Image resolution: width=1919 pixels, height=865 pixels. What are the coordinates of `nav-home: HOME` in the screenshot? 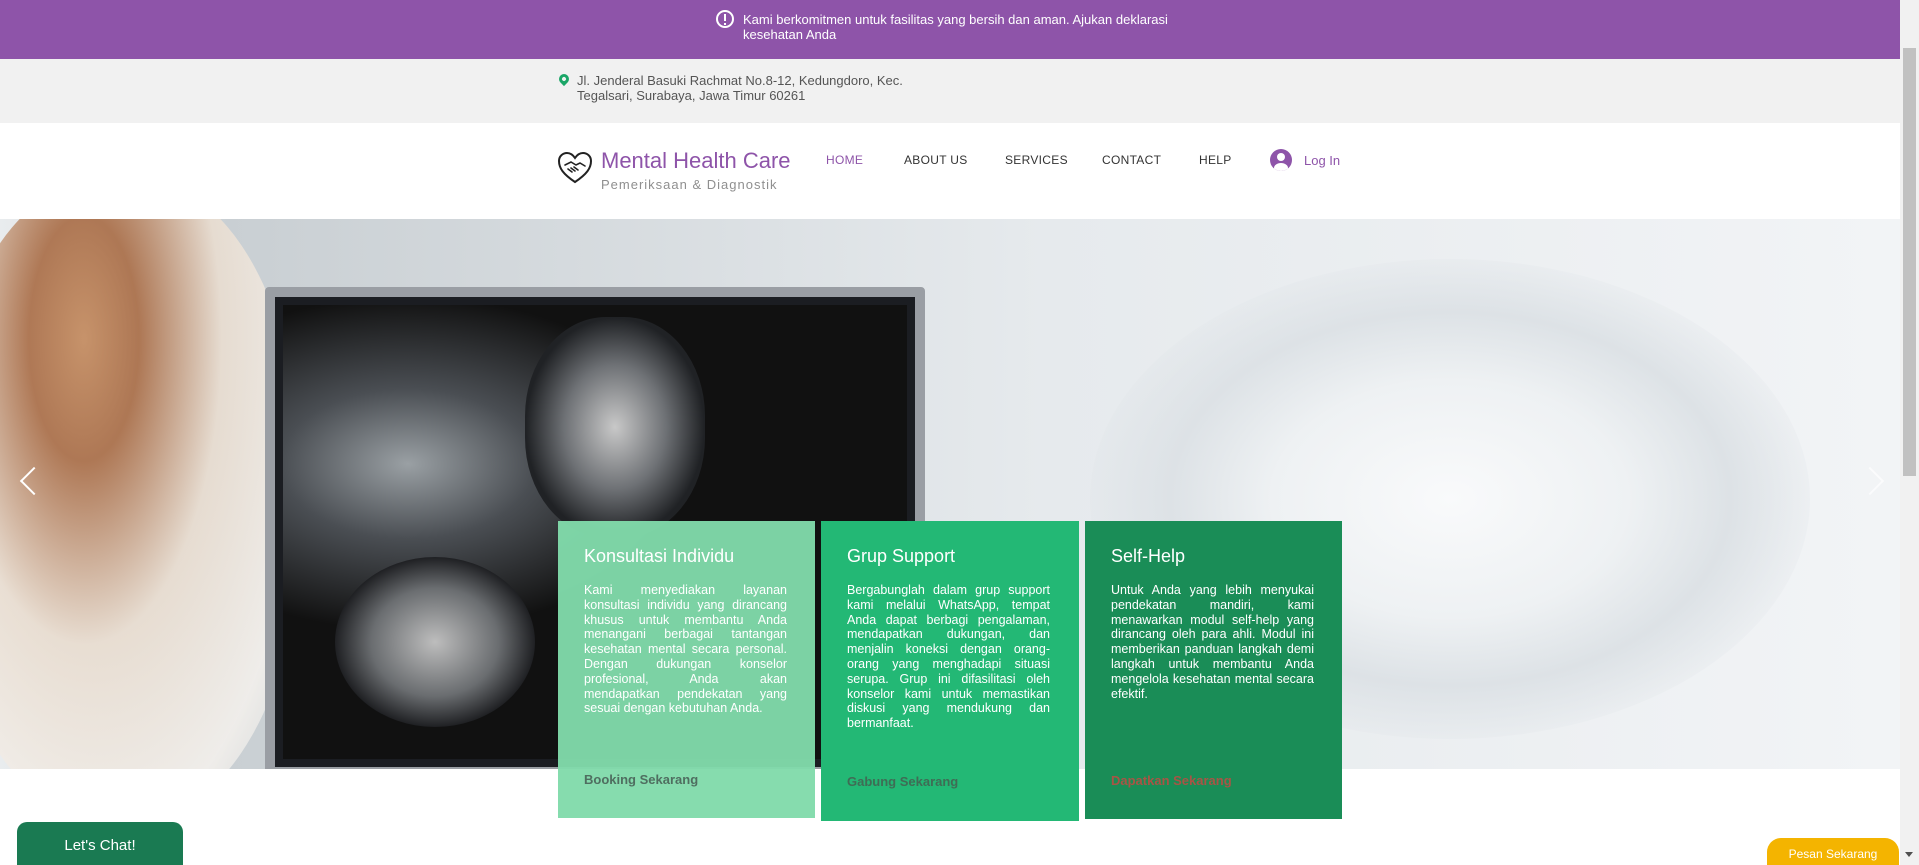 It's located at (844, 160).